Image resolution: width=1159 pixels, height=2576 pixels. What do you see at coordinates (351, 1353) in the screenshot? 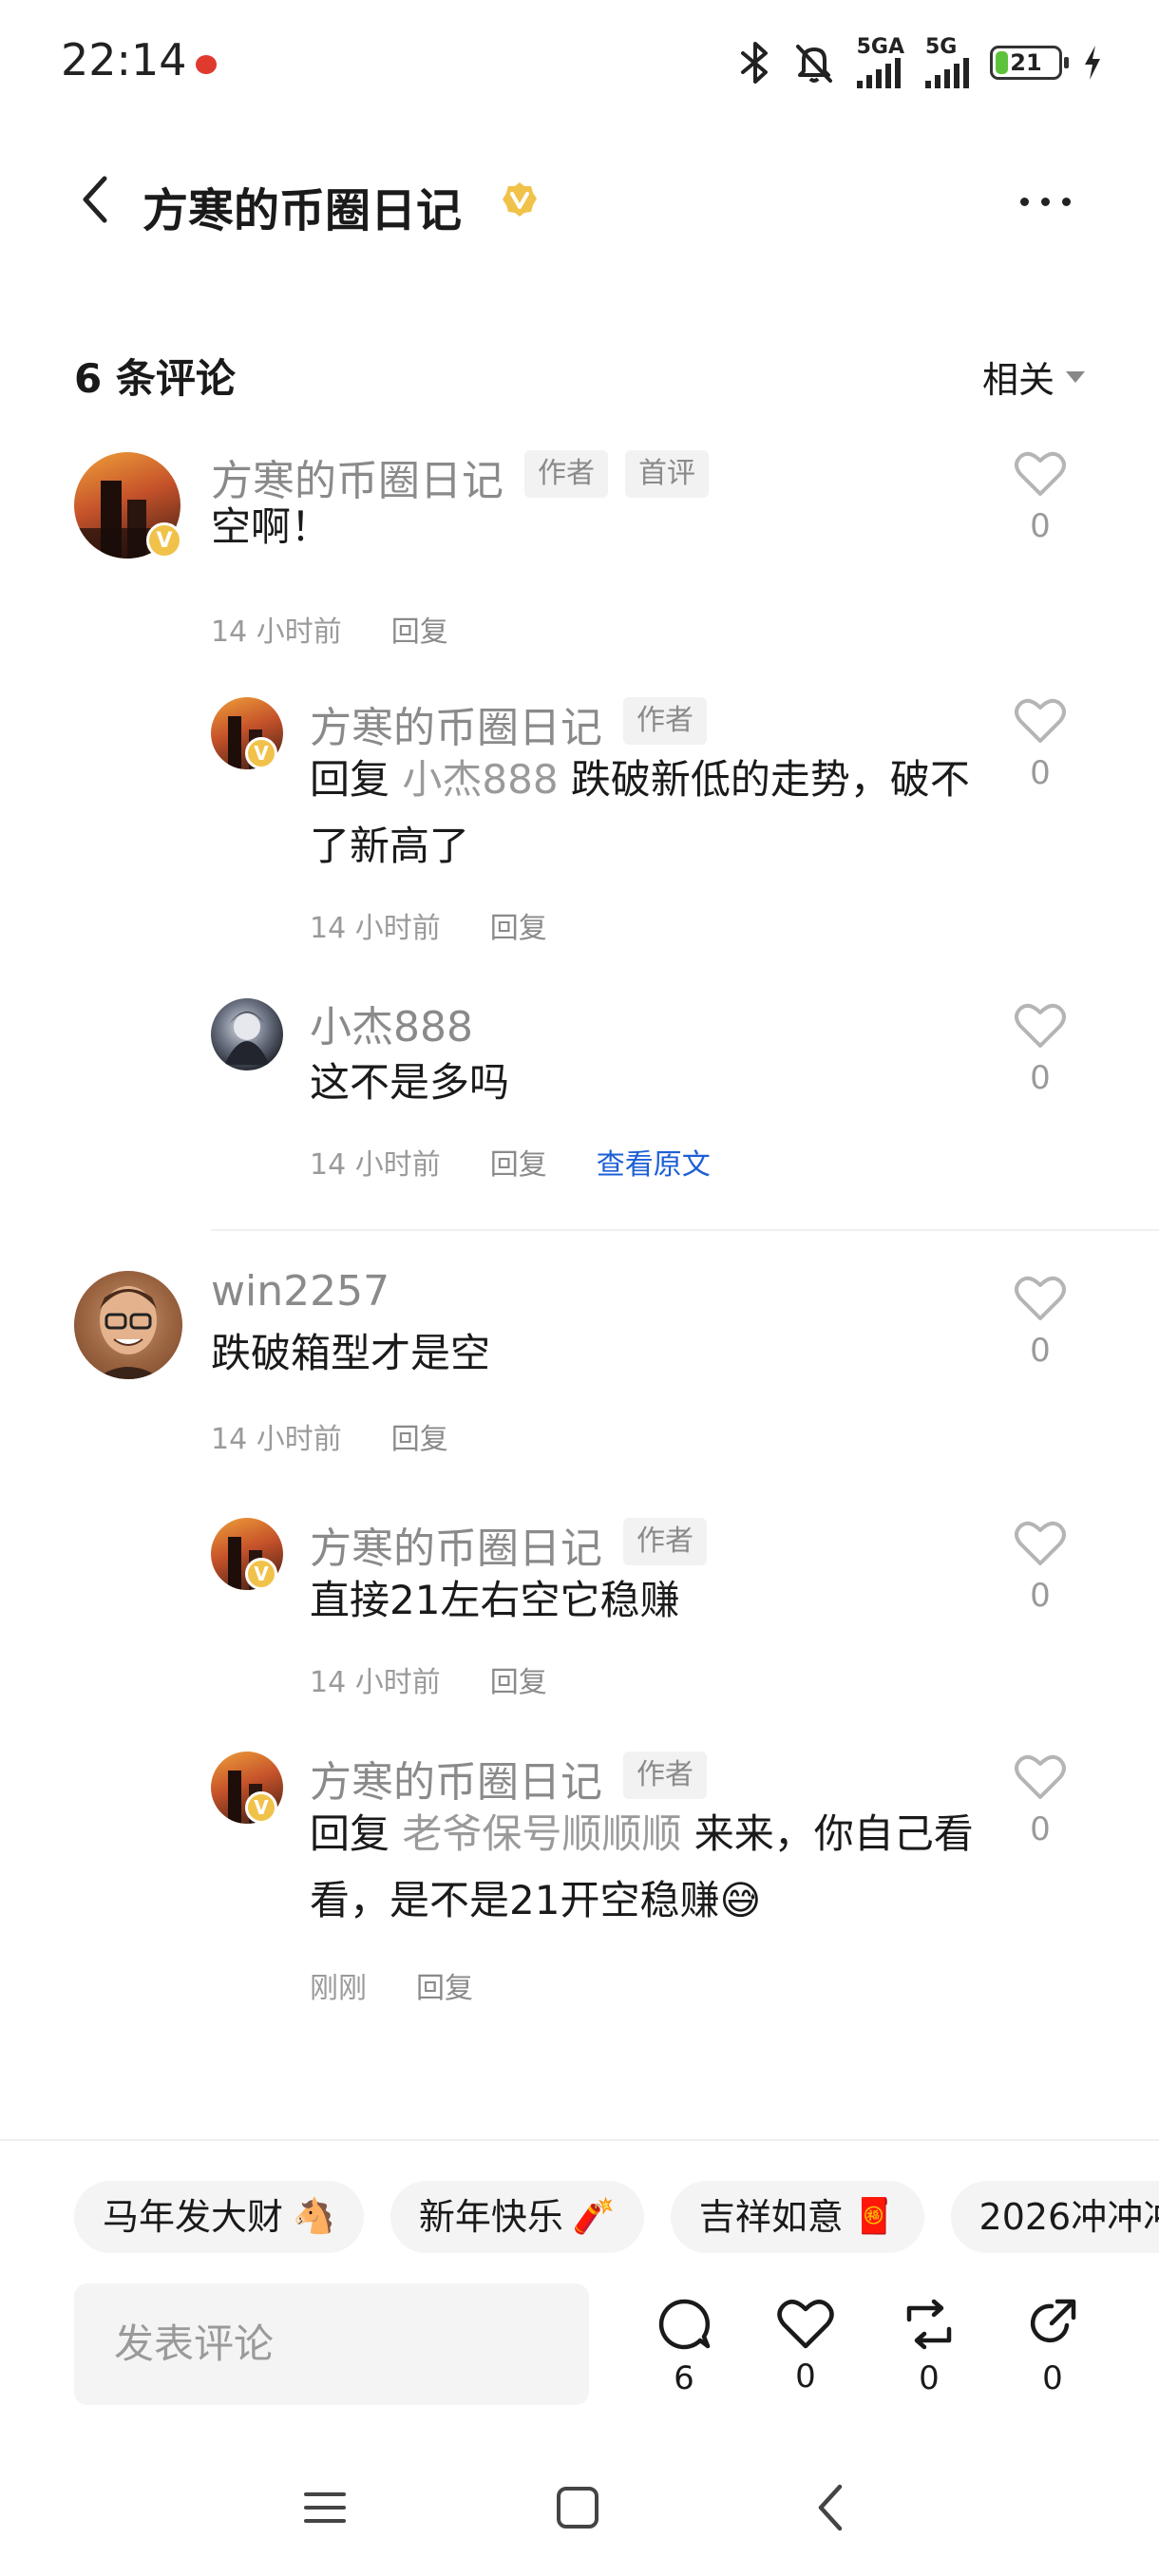
I see `comment-text: 跌破箱型才是空` at bounding box center [351, 1353].